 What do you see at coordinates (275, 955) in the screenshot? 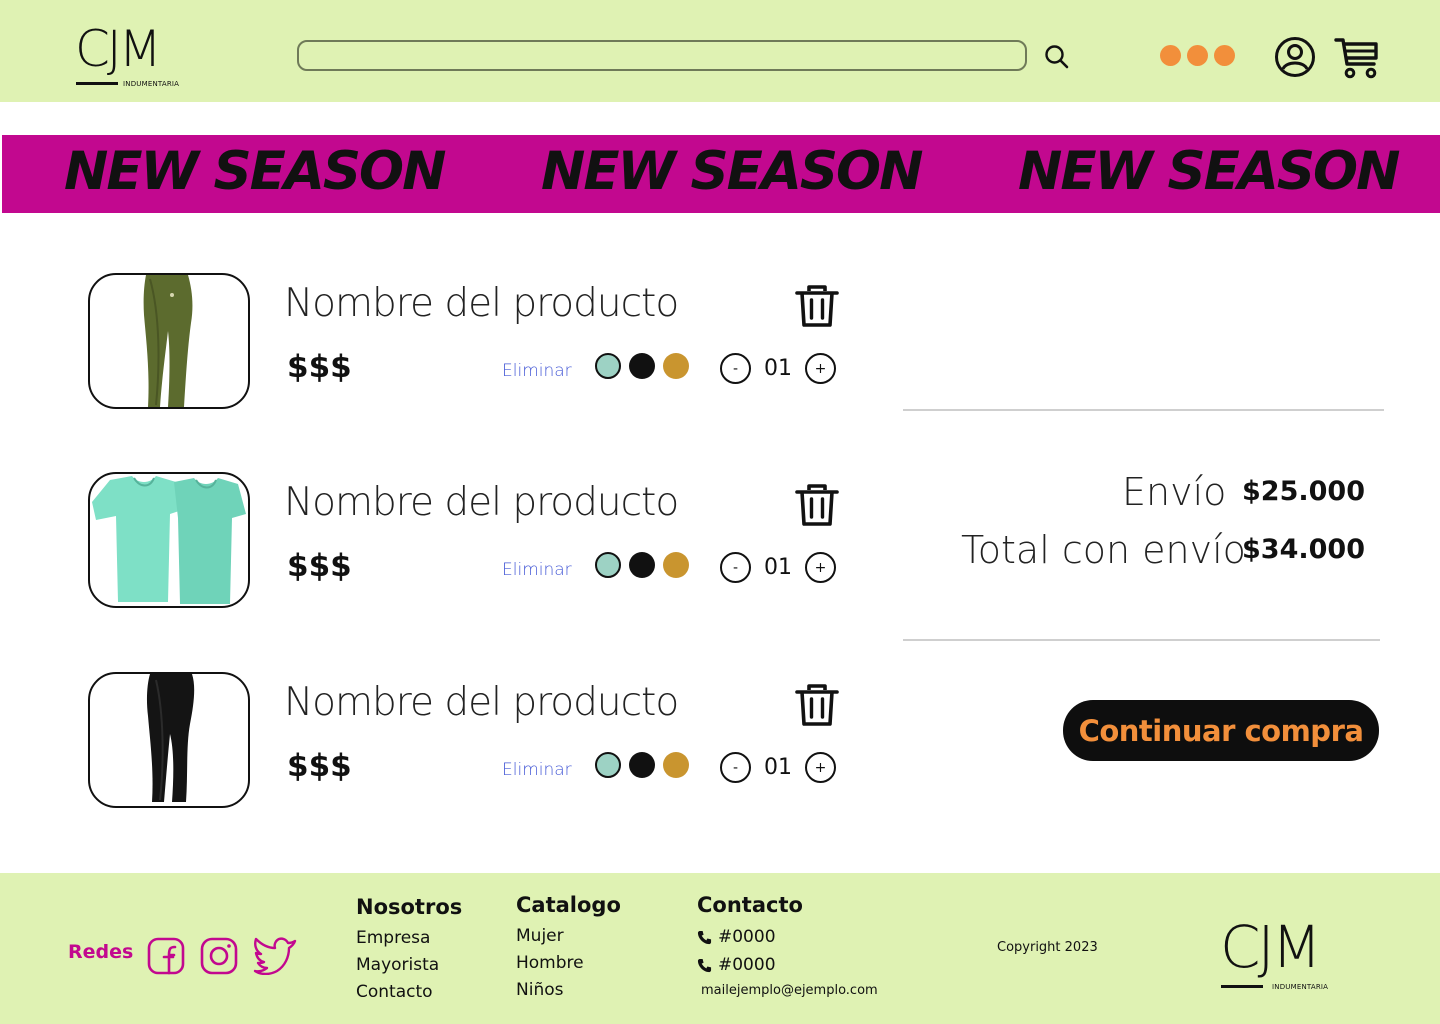
I see `twitter-icon` at bounding box center [275, 955].